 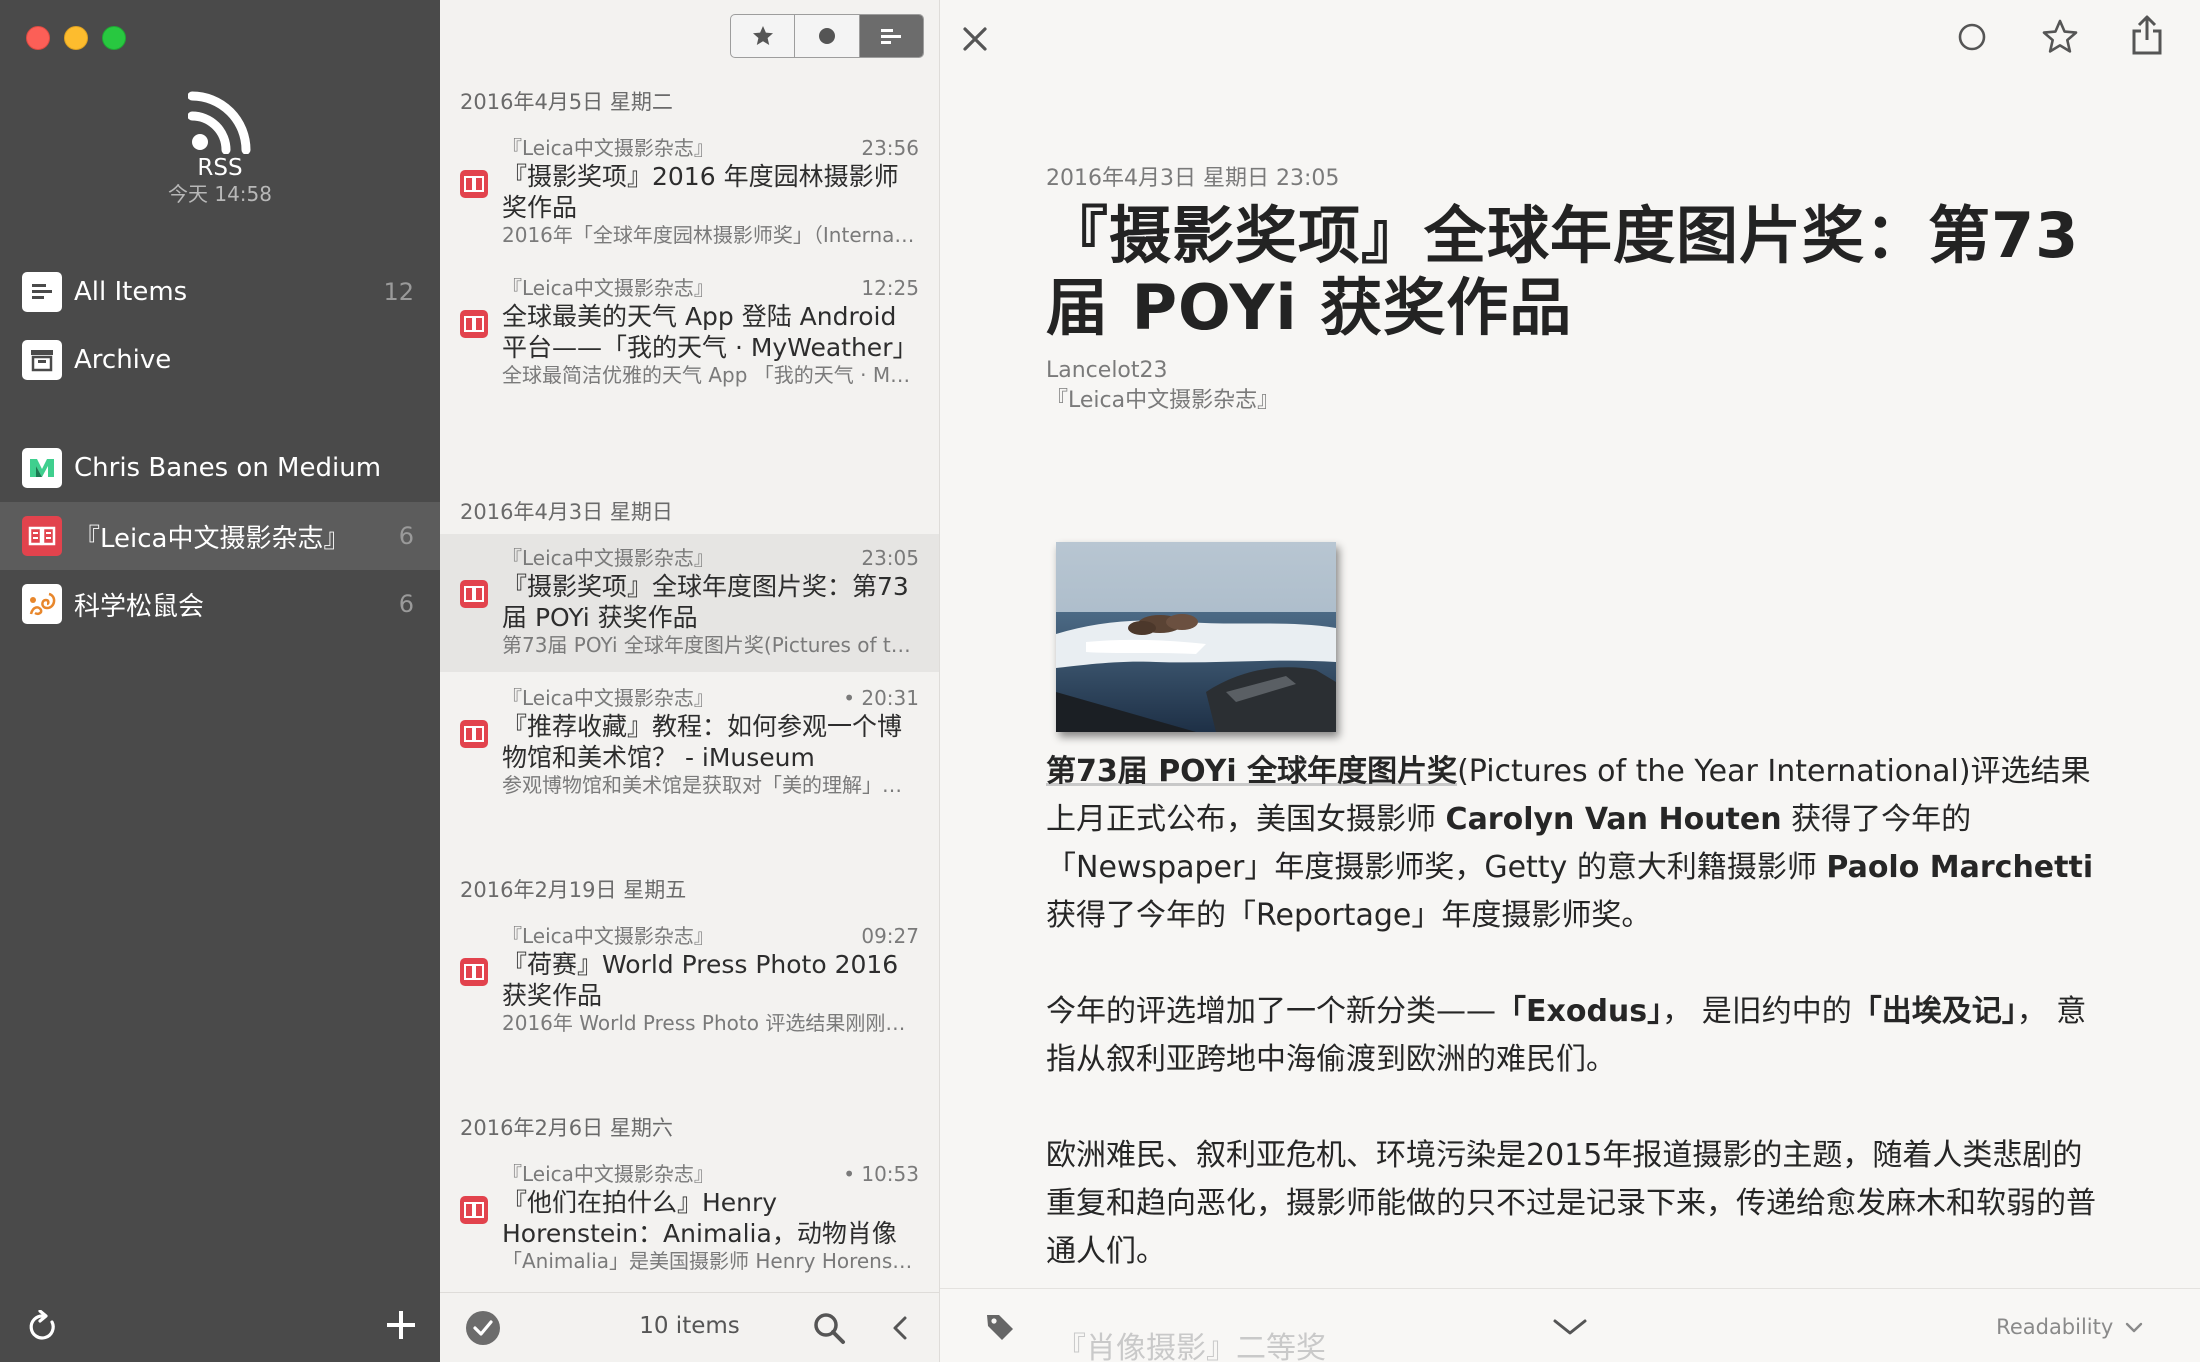 I want to click on chevron-down-icon, so click(x=2134, y=1327).